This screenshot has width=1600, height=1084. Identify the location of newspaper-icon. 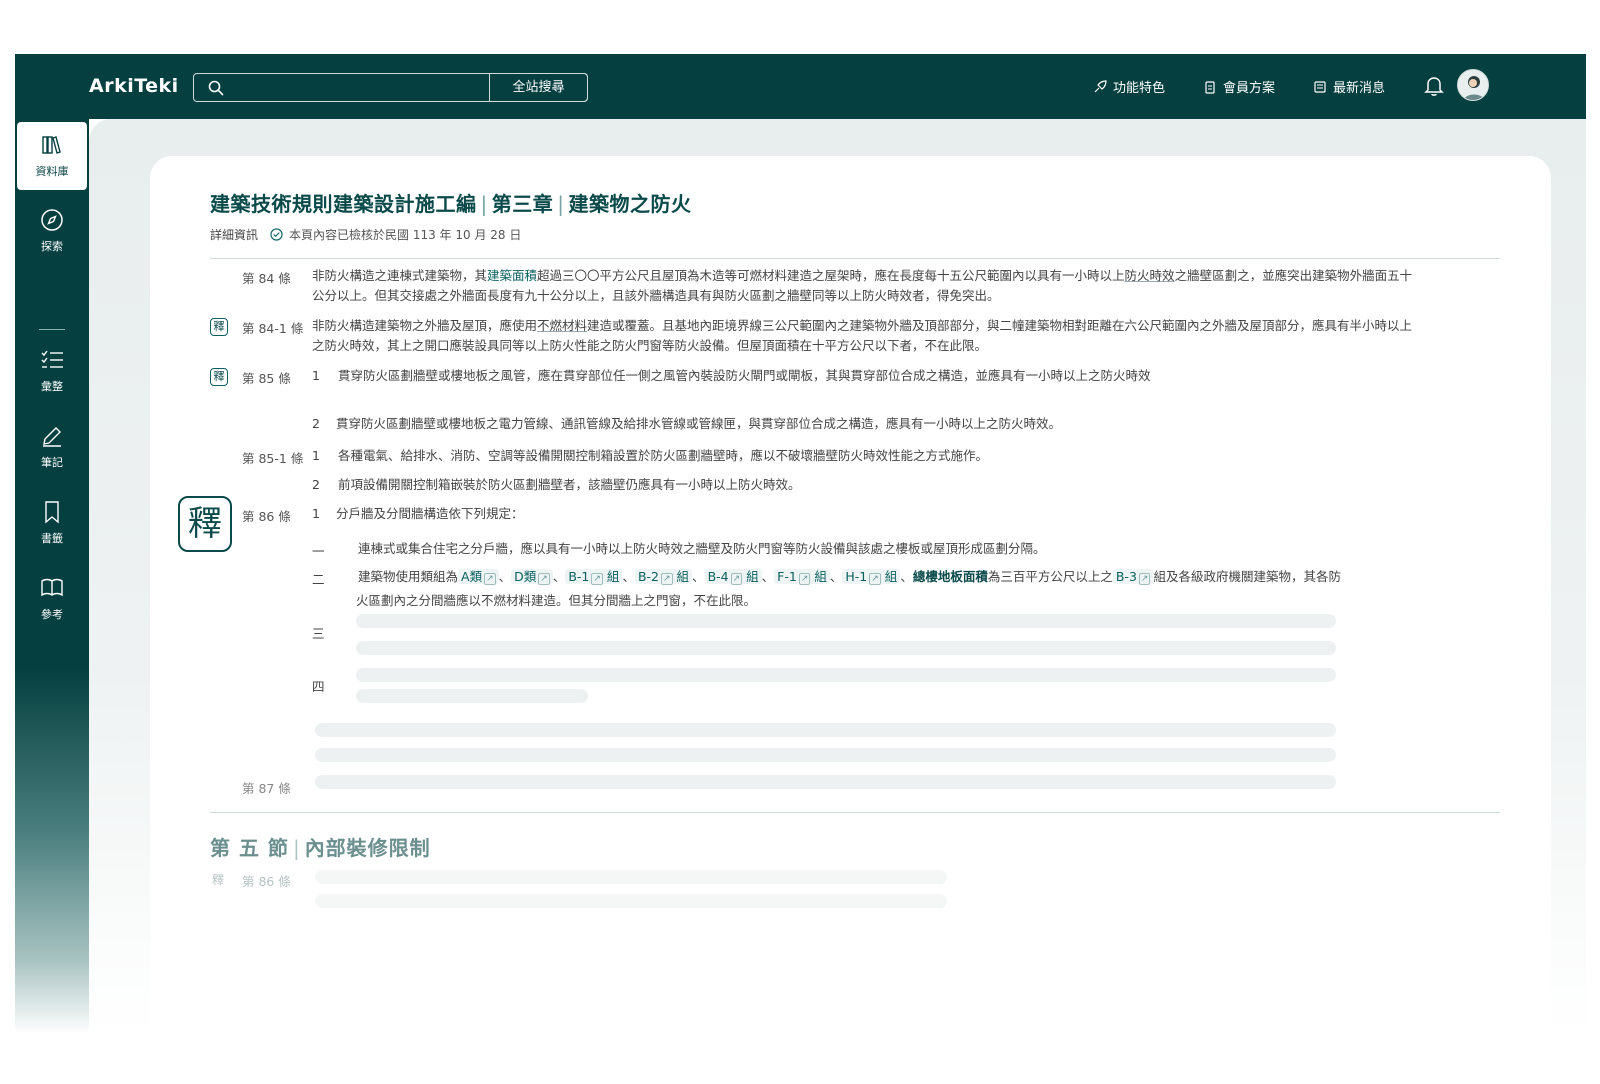
(1320, 86).